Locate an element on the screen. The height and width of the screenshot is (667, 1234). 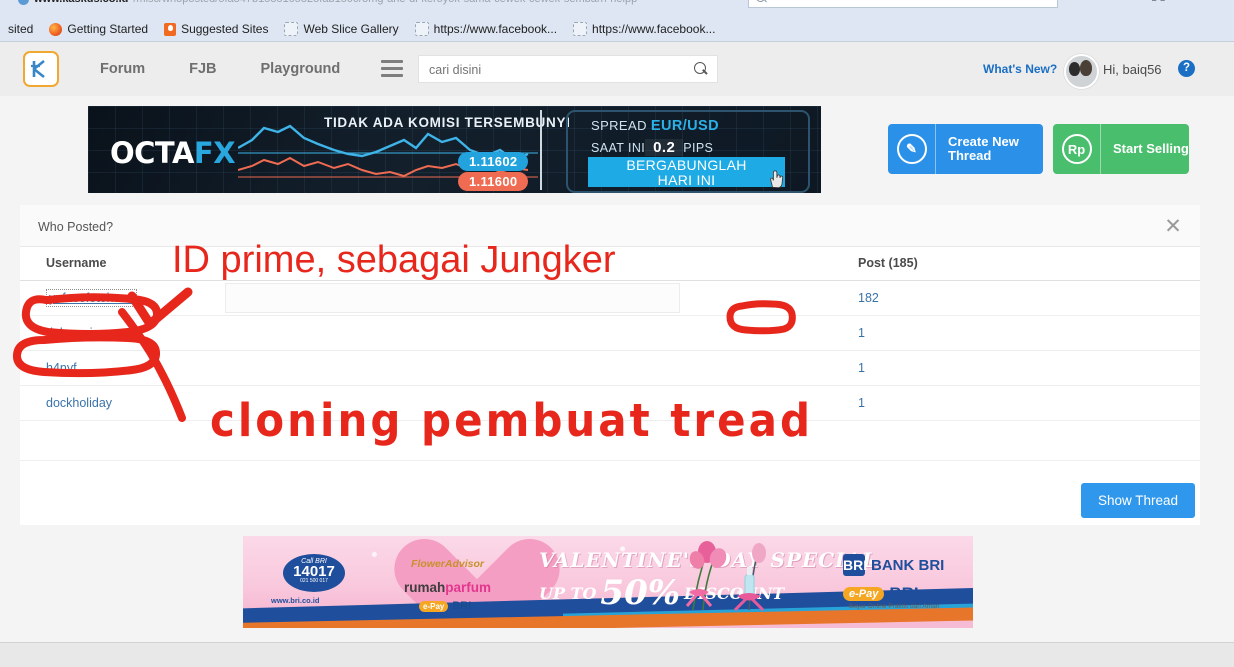
search-input is located at coordinates (550, 70).